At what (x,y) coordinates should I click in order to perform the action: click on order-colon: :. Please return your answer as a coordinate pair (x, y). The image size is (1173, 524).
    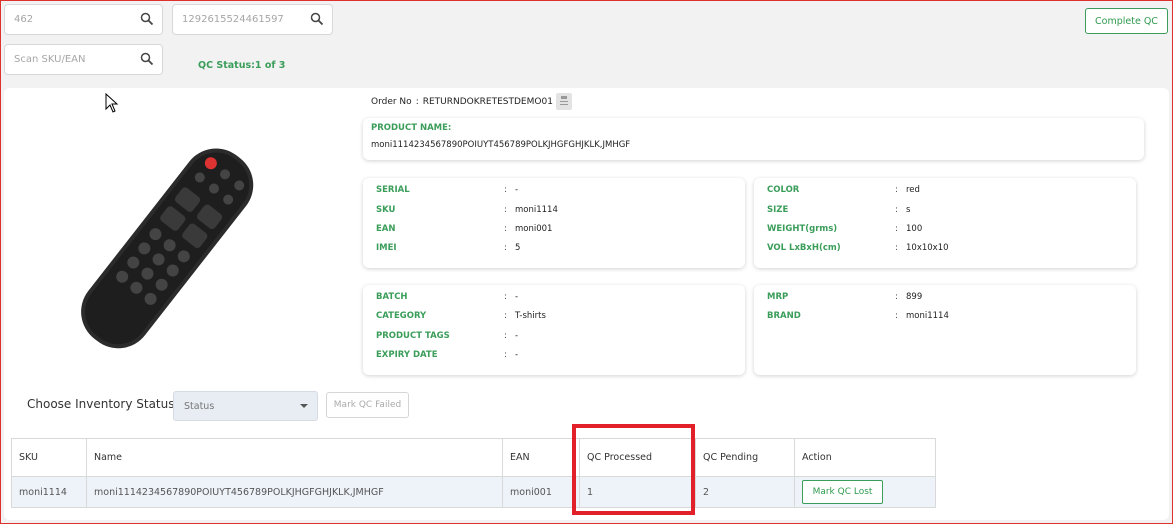
    Looking at the image, I should click on (417, 102).